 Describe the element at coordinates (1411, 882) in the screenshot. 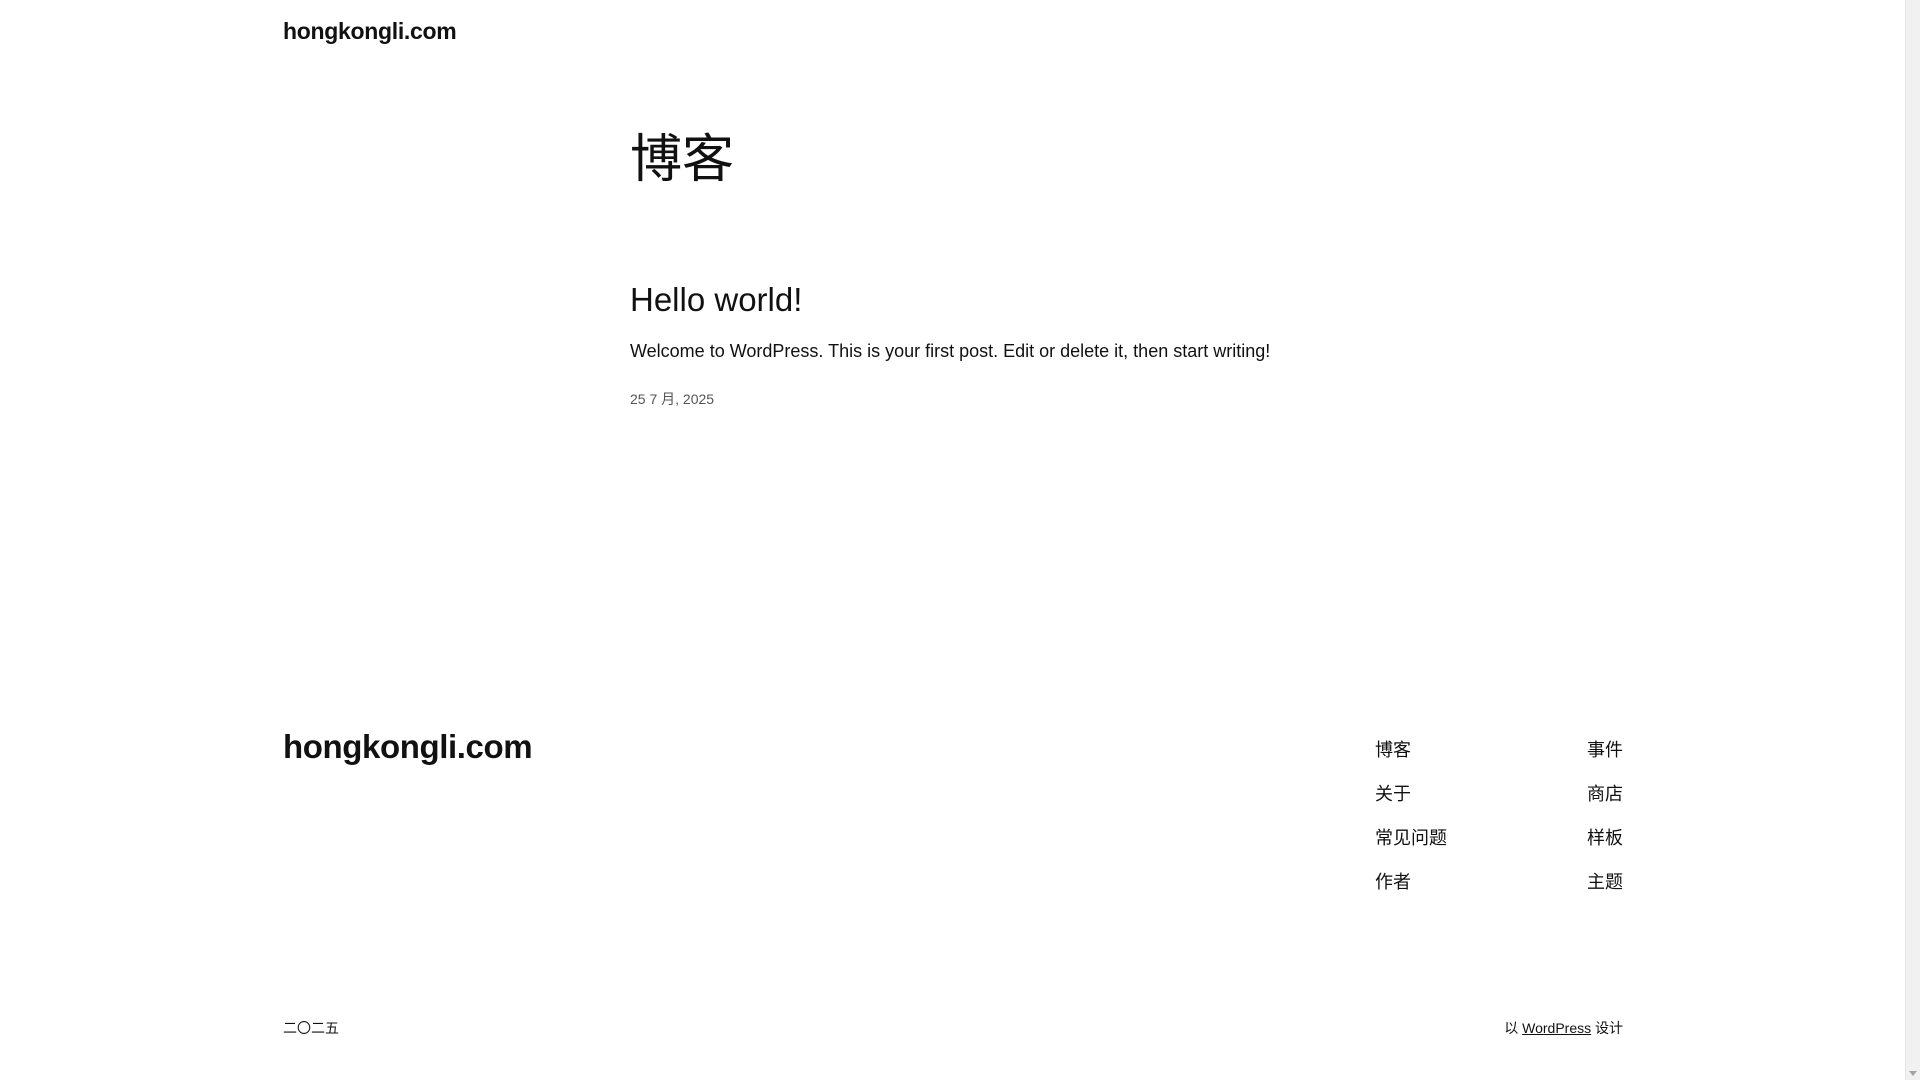

I see `footer-nav-item-authors: 作者` at that location.